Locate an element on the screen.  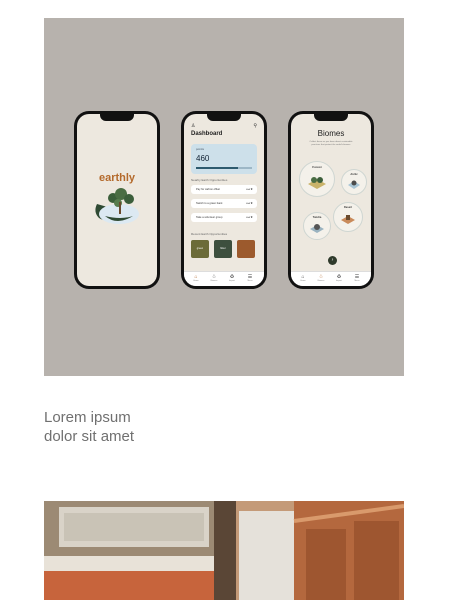
points-value: 460 is located at coordinates (203, 158).